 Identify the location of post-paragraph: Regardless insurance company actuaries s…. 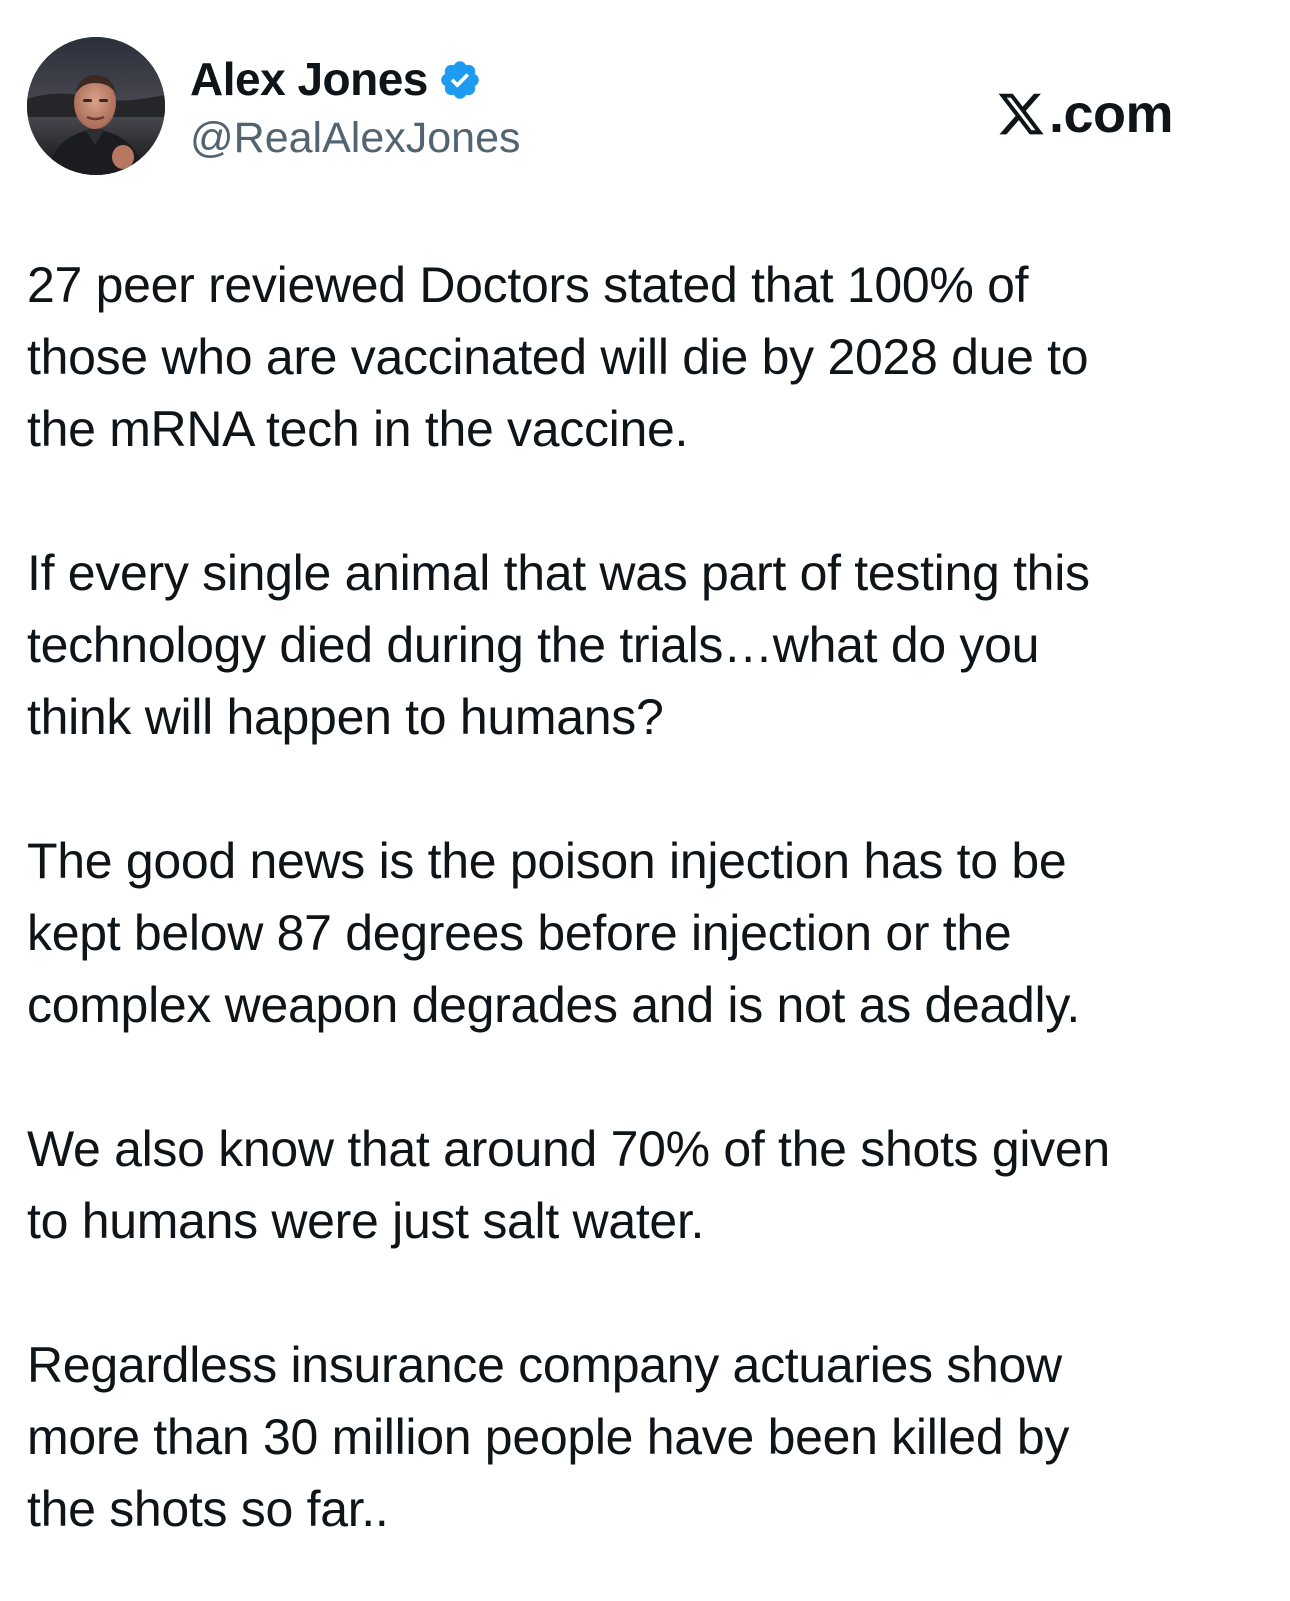
(548, 1437).